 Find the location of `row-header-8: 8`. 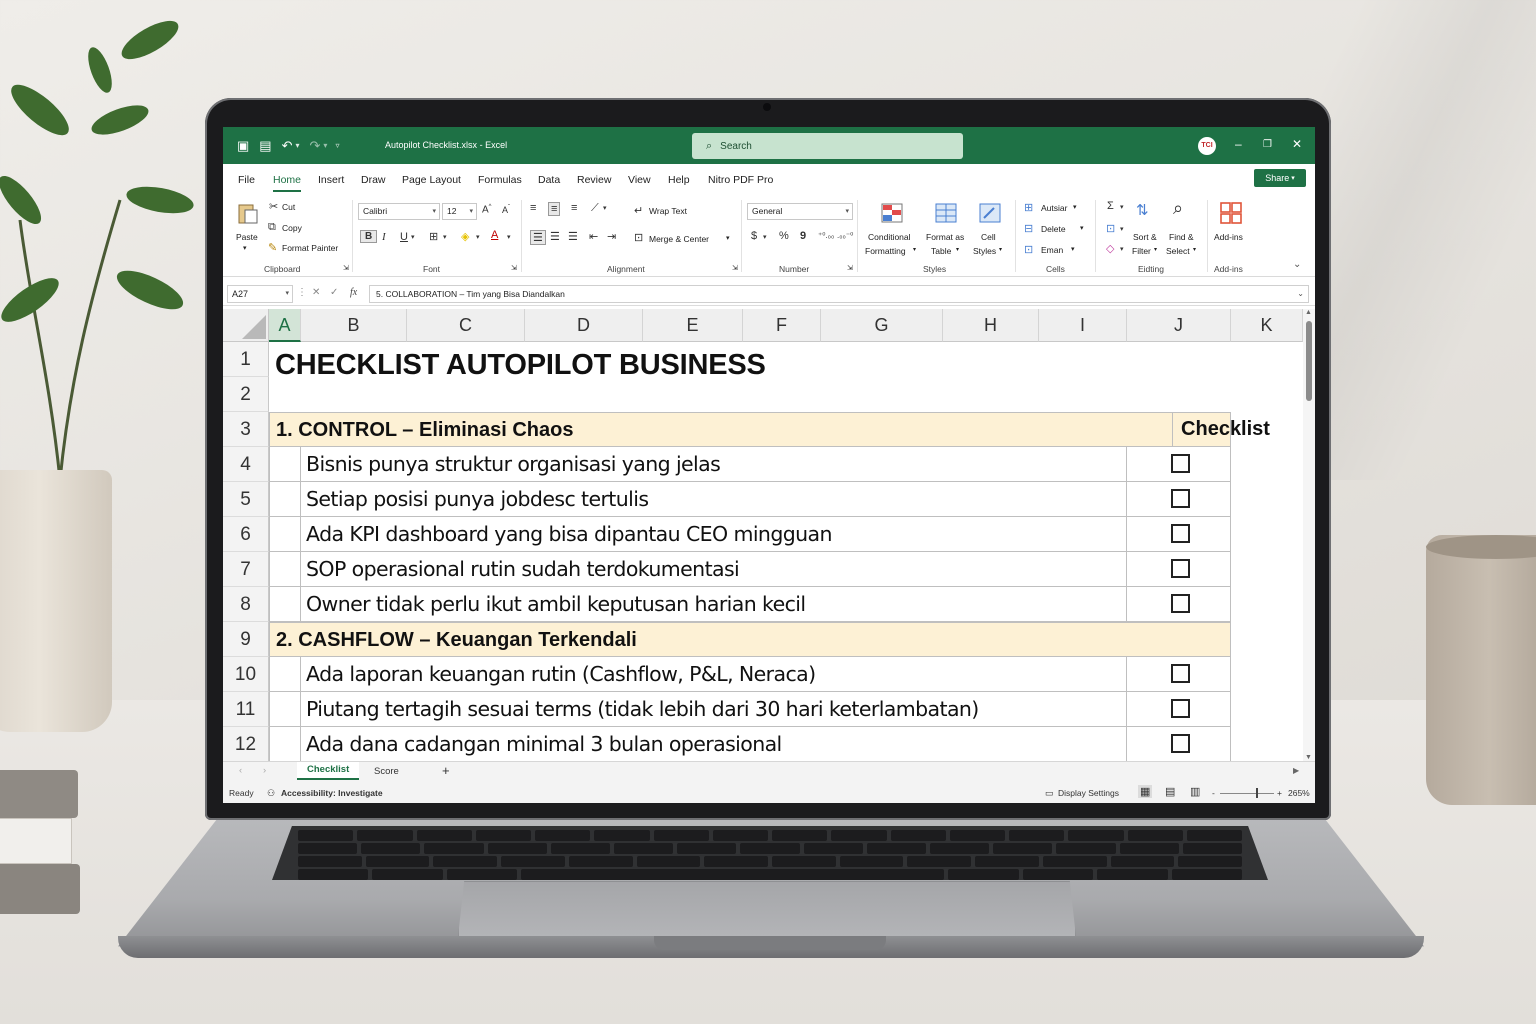

row-header-8: 8 is located at coordinates (246, 604).